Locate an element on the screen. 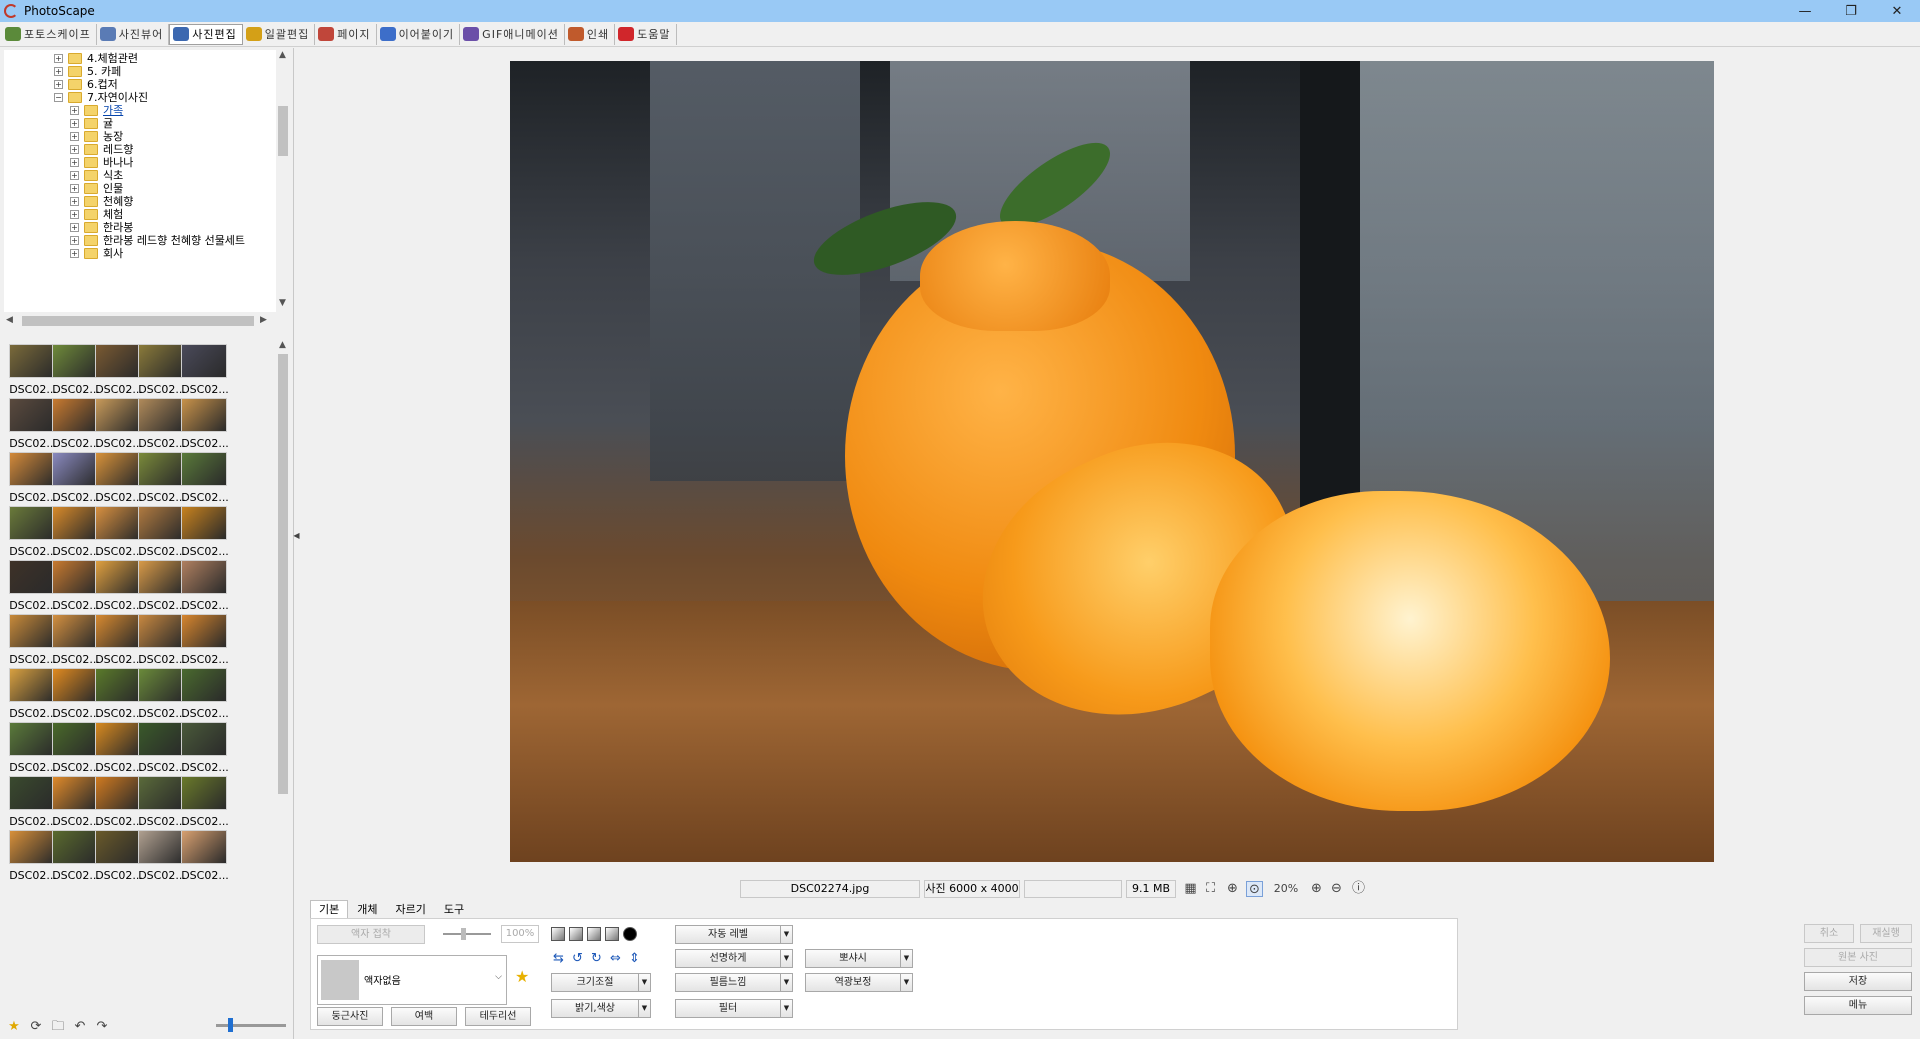  open-folder-icon: 🗀 is located at coordinates (58, 1027).